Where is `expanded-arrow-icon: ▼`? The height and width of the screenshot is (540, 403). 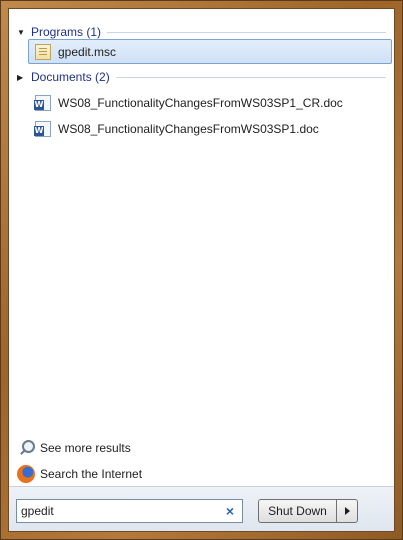
expanded-arrow-icon: ▼ is located at coordinates (21, 32).